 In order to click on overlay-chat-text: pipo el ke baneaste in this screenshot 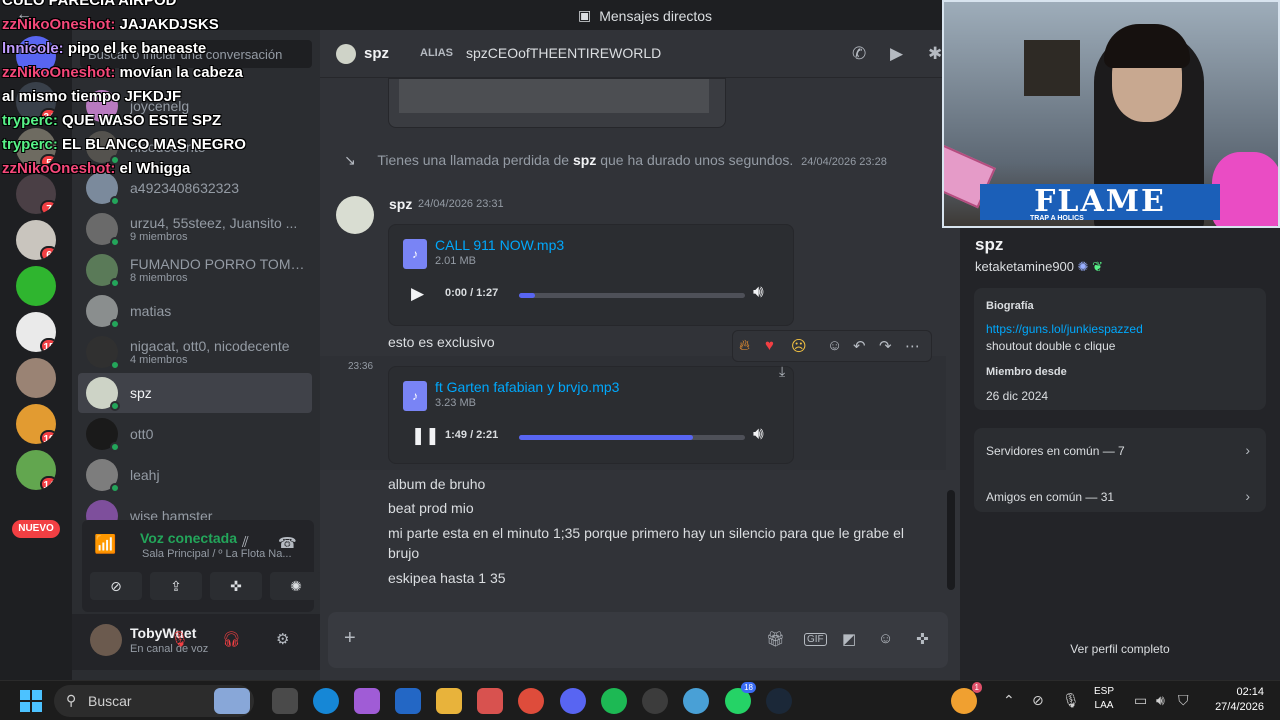, I will do `click(135, 48)`.